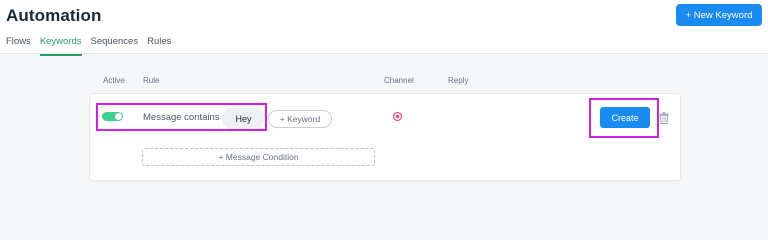  Describe the element at coordinates (181, 117) in the screenshot. I see `highlight-box-rule` at that location.